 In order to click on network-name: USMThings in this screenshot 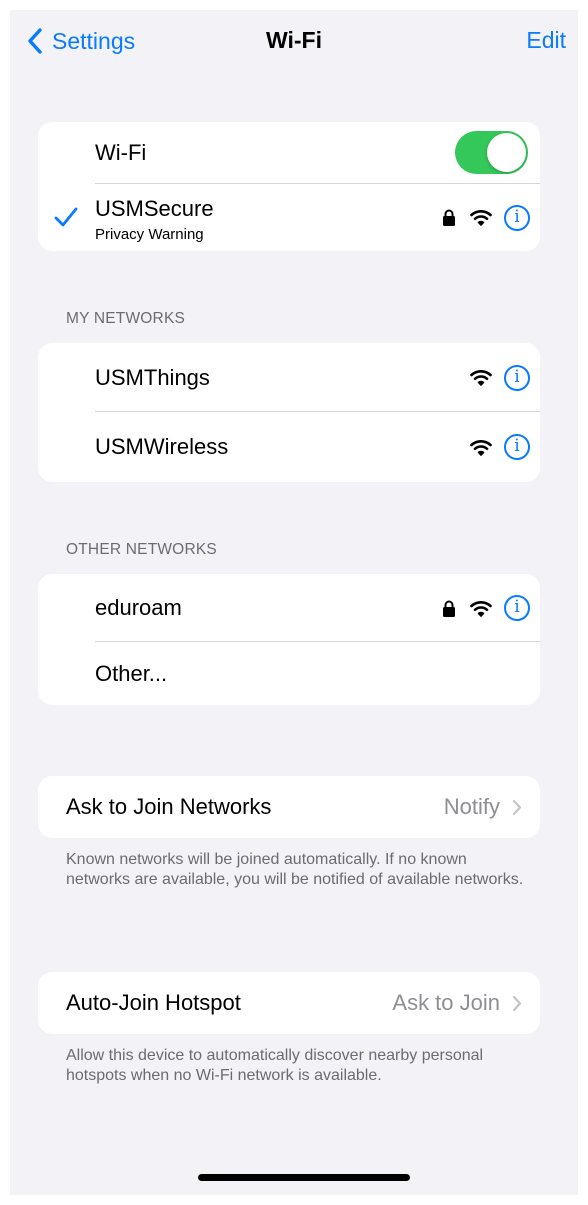, I will do `click(152, 377)`.